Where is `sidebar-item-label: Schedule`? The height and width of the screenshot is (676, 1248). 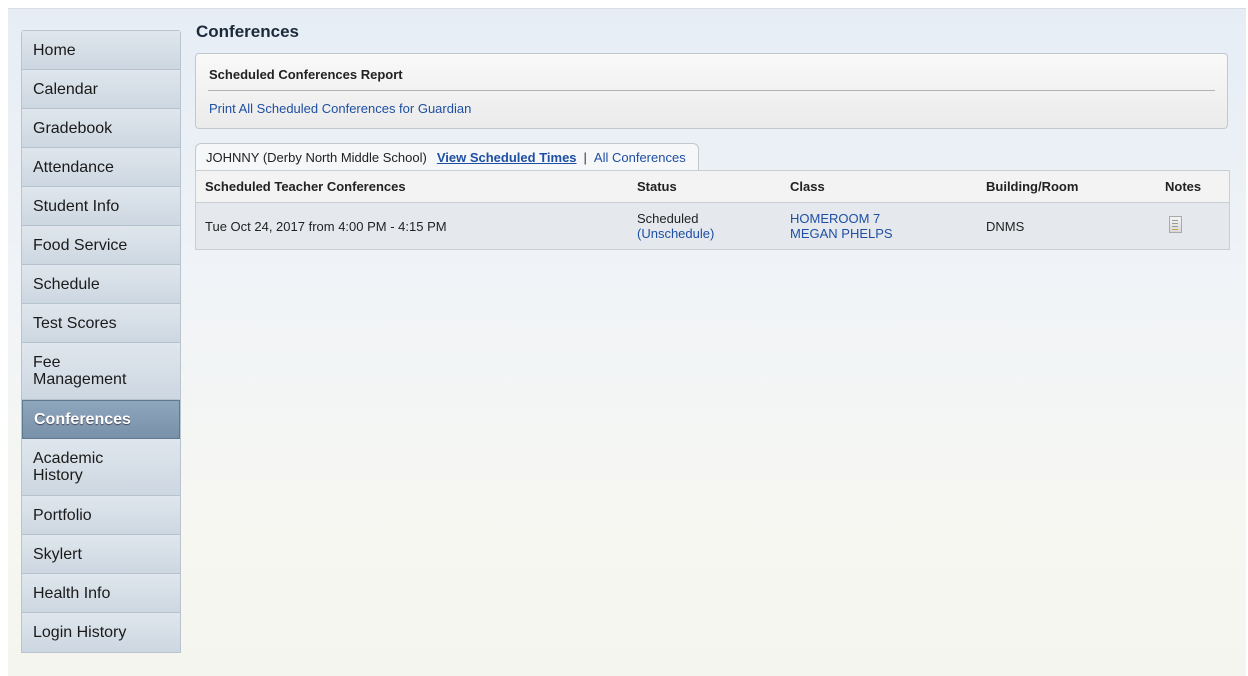
sidebar-item-label: Schedule is located at coordinates (66, 284).